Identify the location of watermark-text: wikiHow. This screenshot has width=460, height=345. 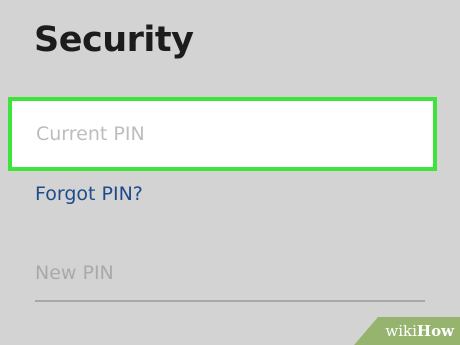
(419, 331).